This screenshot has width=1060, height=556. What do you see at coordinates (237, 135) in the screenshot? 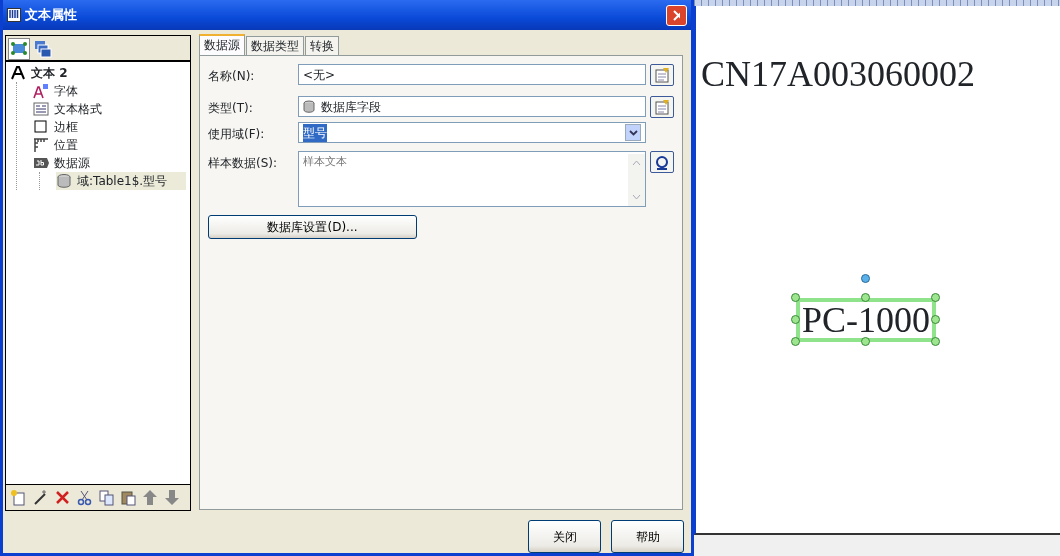
I see `field-label: 使用域(F):` at bounding box center [237, 135].